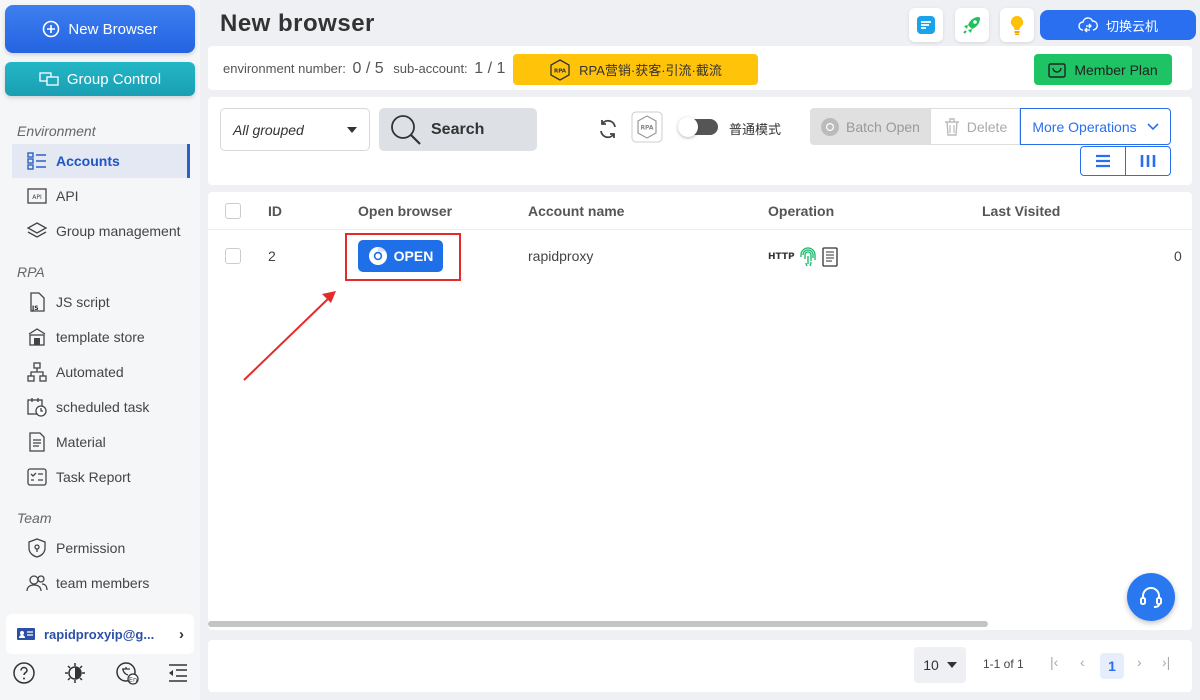 The image size is (1200, 700). Describe the element at coordinates (100, 79) in the screenshot. I see `group-control-button: Group Control` at that location.